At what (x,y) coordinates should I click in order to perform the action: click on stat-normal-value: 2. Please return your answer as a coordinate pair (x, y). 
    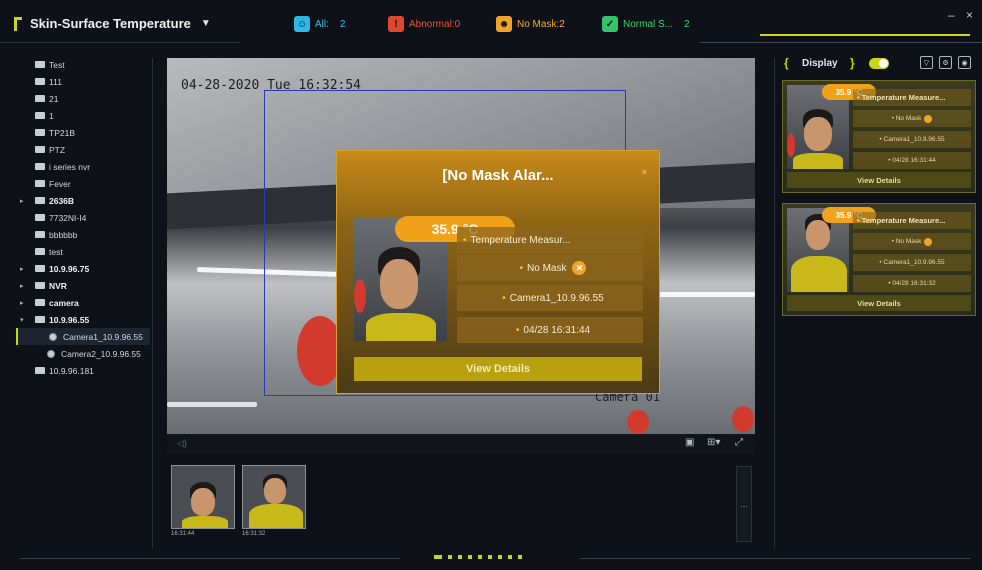
    Looking at the image, I should click on (687, 24).